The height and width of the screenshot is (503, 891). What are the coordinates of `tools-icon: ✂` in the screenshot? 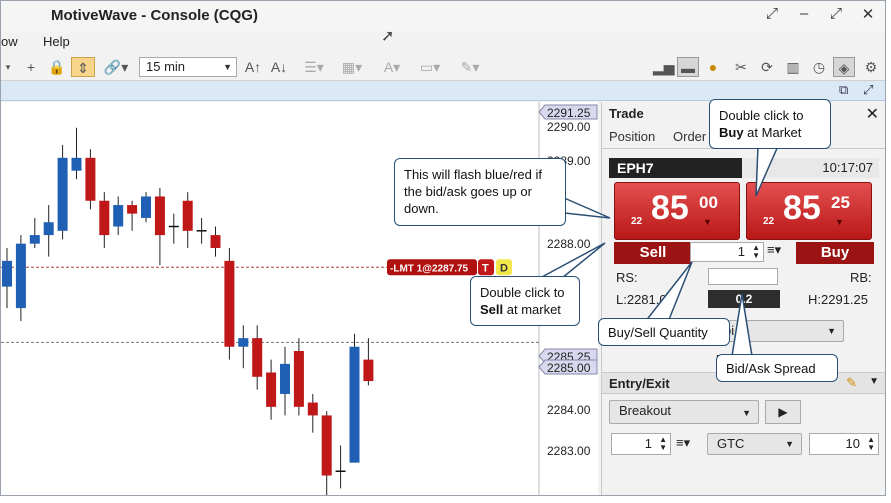 It's located at (741, 67).